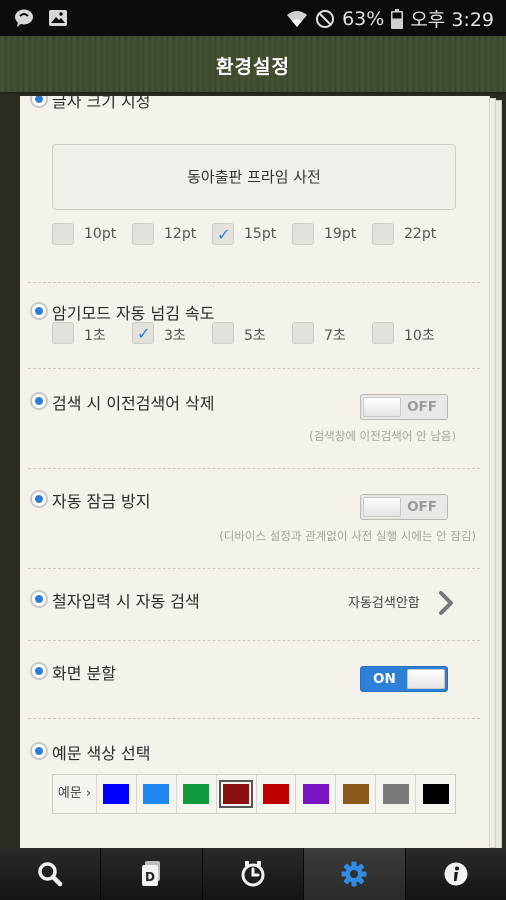  Describe the element at coordinates (39, 401) in the screenshot. I see `radio-delete-history` at that location.